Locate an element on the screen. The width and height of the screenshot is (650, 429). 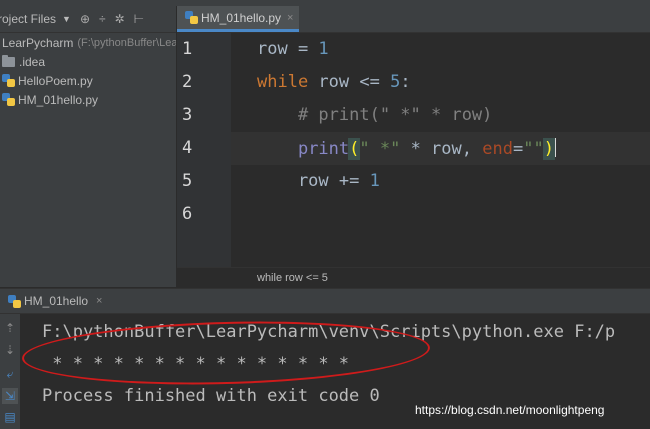
tab-label: HM_01hello.py is located at coordinates (241, 17).